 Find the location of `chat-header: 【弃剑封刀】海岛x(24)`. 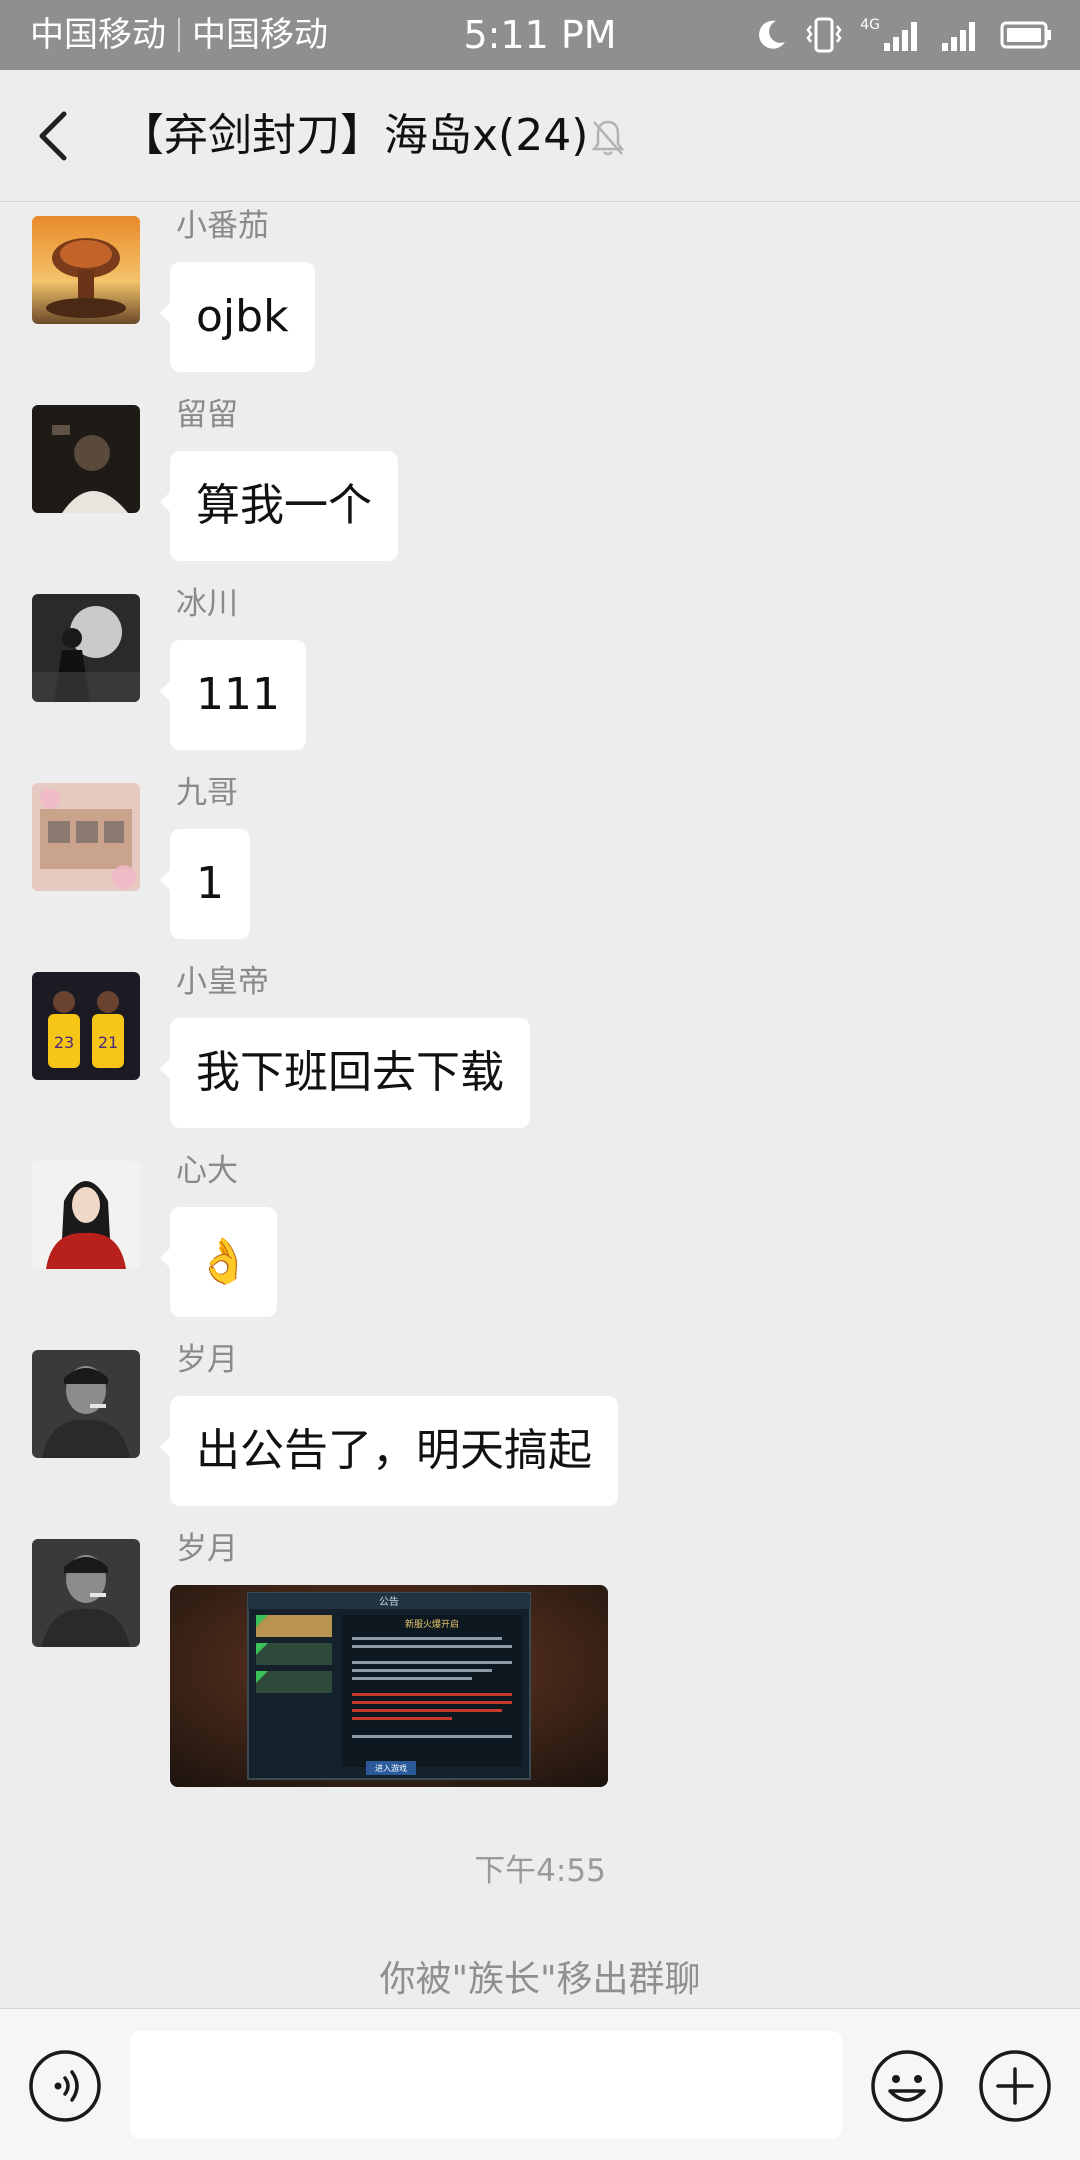

chat-header: 【弃剑封刀】海岛x(24) is located at coordinates (540, 136).